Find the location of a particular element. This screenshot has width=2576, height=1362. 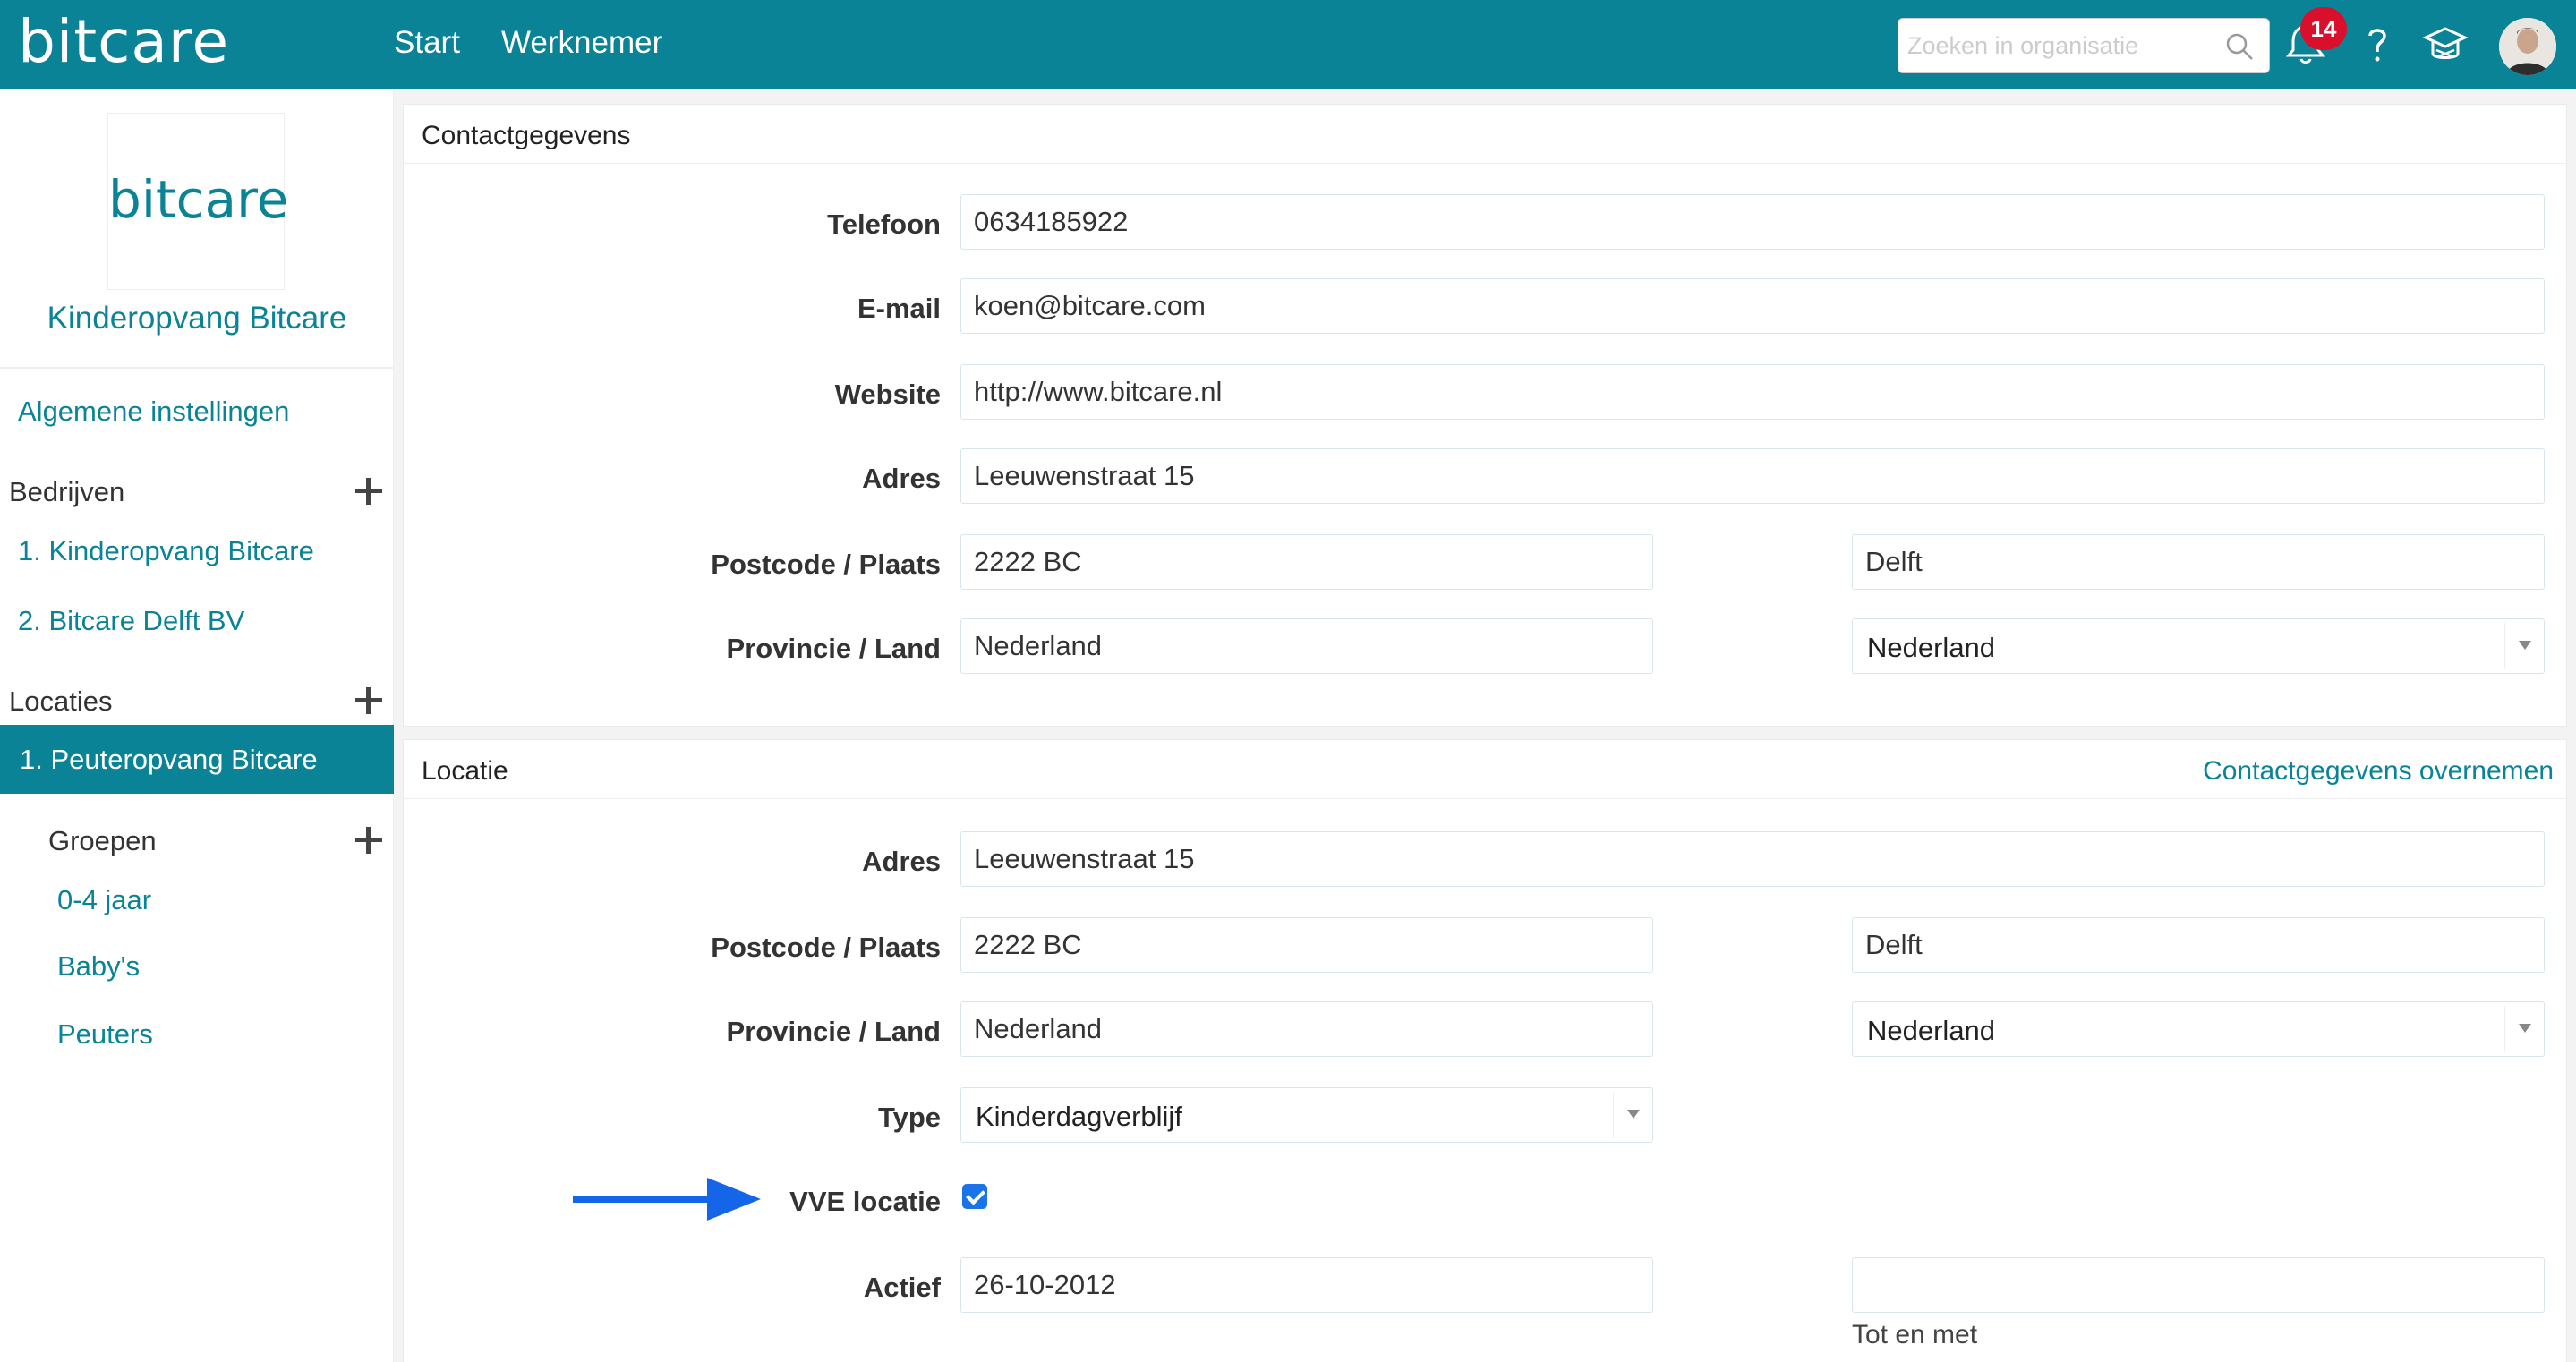

phone-field is located at coordinates (1752, 222).